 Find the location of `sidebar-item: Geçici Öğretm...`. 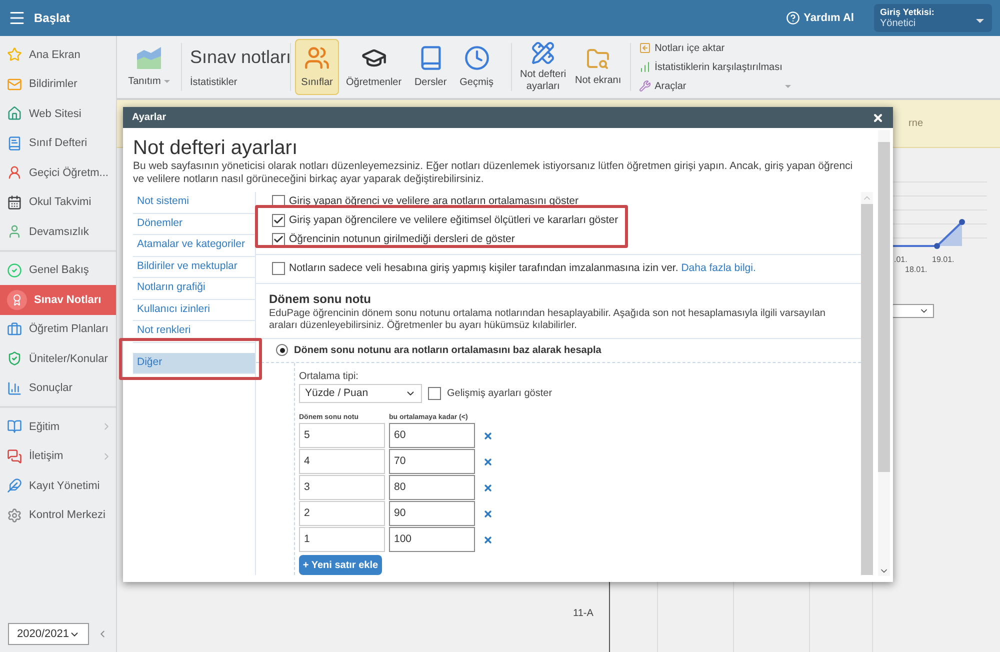

sidebar-item: Geçici Öğretm... is located at coordinates (58, 173).